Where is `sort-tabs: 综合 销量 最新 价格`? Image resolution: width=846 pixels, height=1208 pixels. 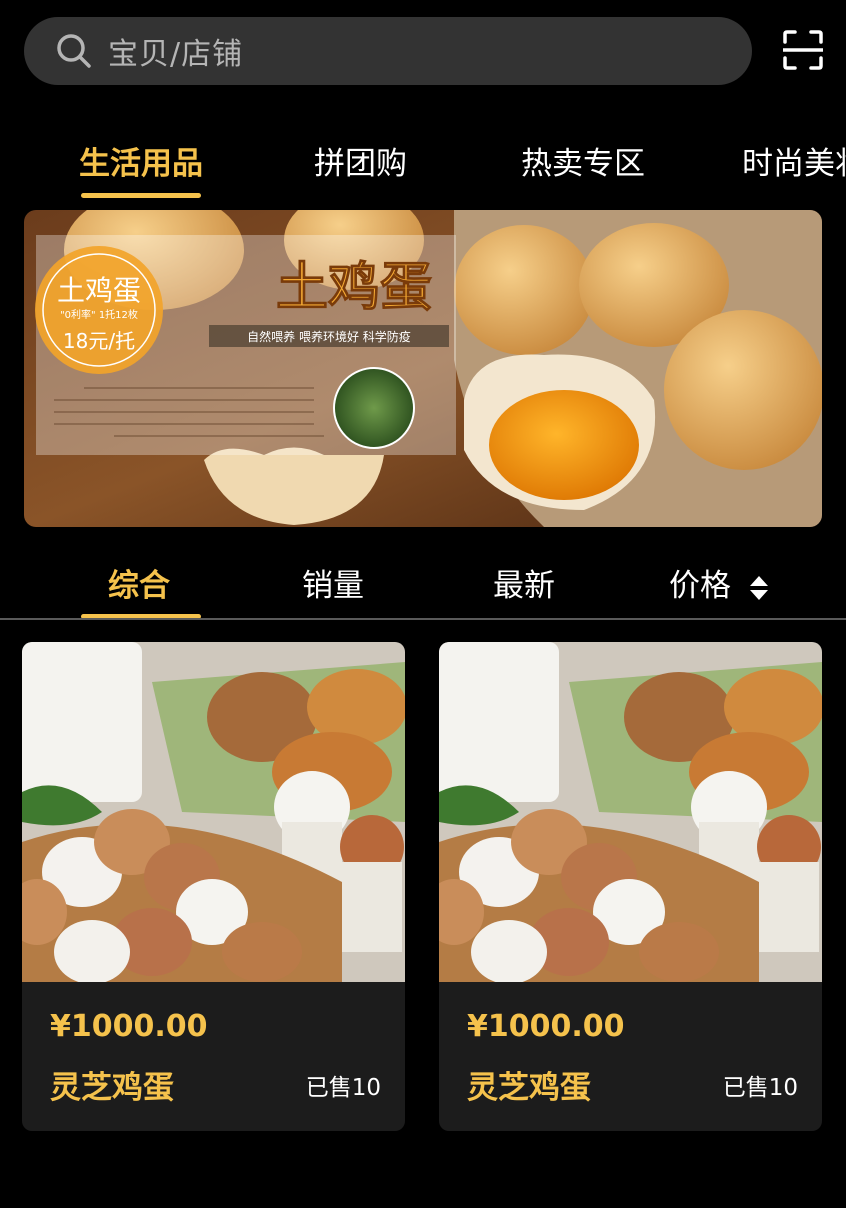 sort-tabs: 综合 销量 最新 价格 is located at coordinates (423, 584).